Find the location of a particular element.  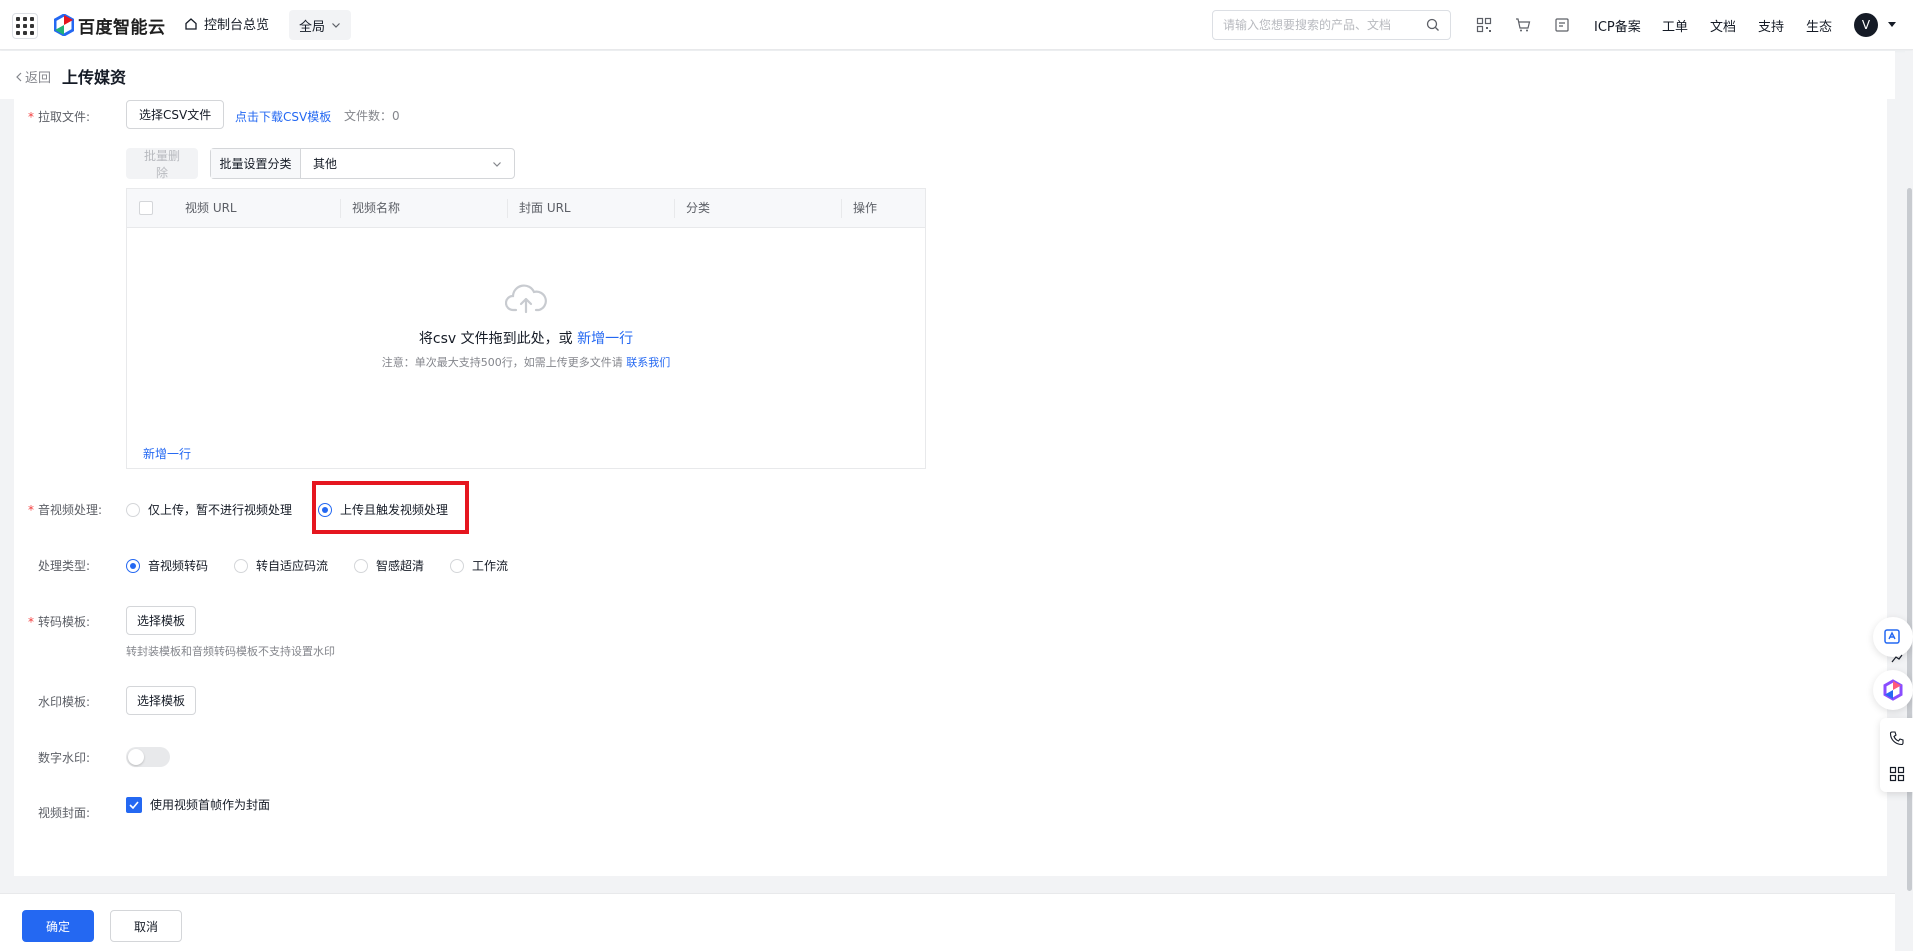

digital-watermark-toggle is located at coordinates (148, 757).